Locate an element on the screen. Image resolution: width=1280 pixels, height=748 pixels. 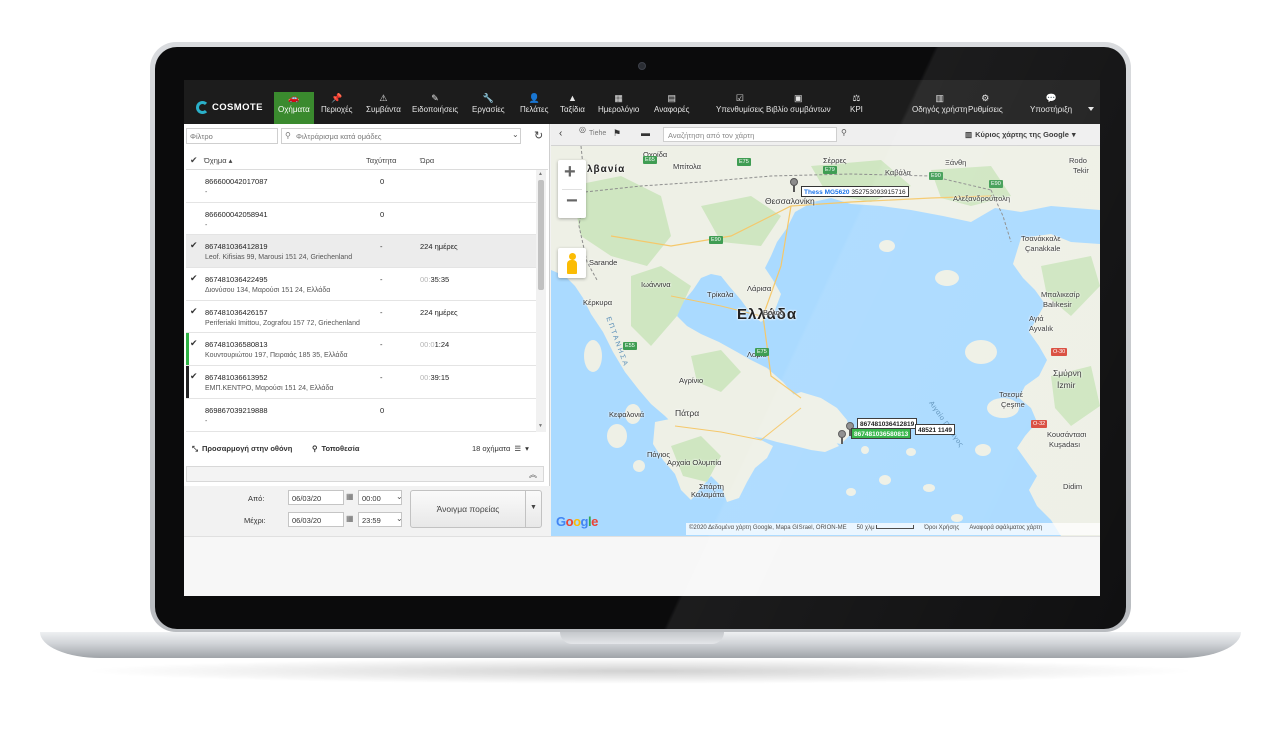
cosmote-logo: COSMOTE is located at coordinates (229, 107).